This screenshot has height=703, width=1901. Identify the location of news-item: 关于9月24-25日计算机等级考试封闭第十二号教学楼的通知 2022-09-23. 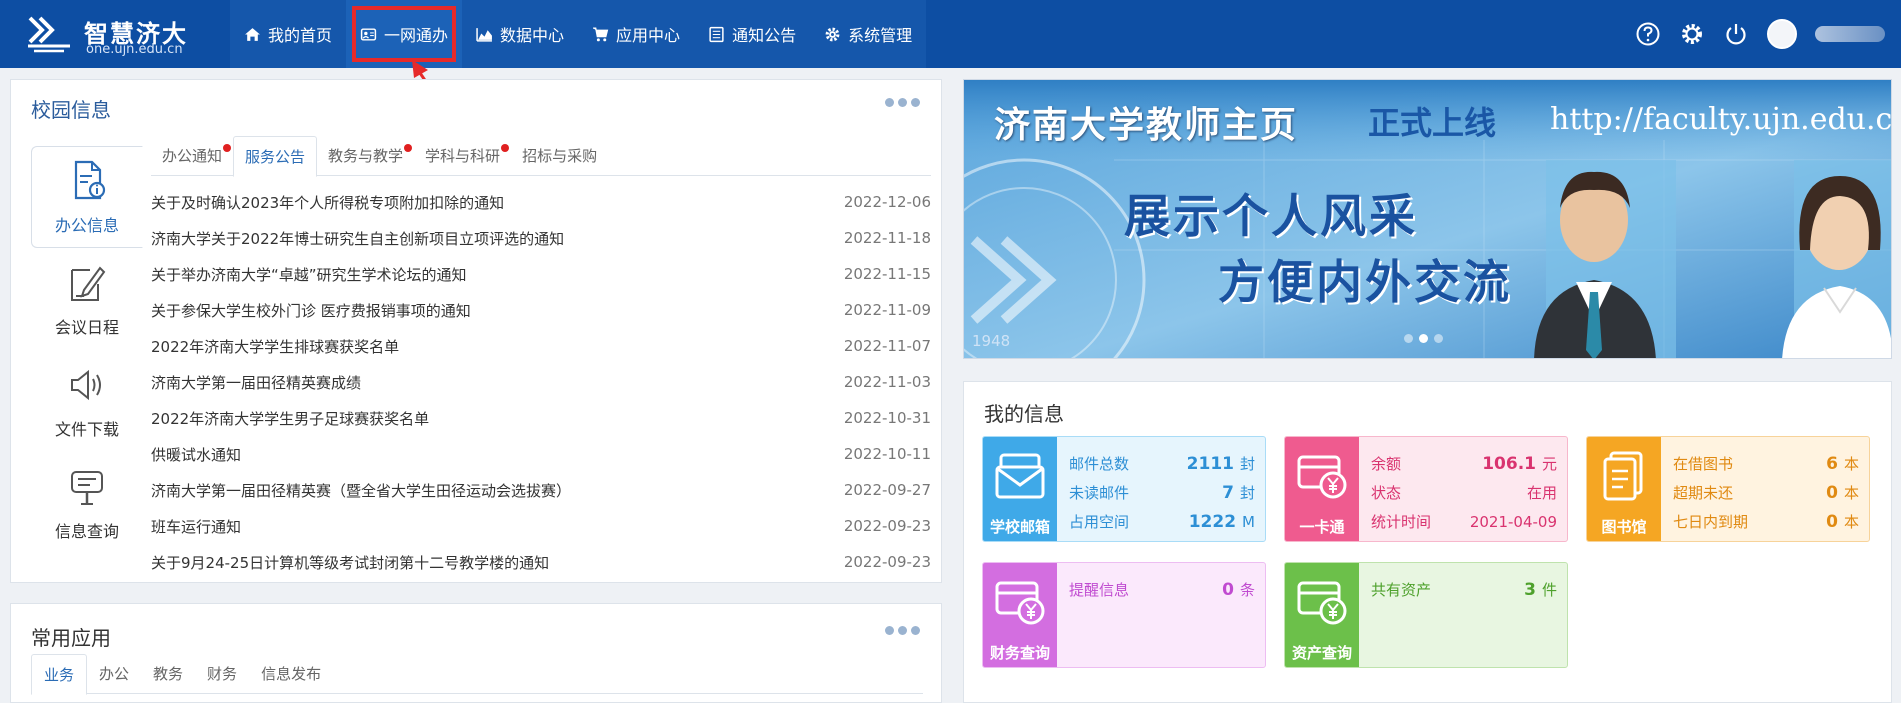
(541, 562).